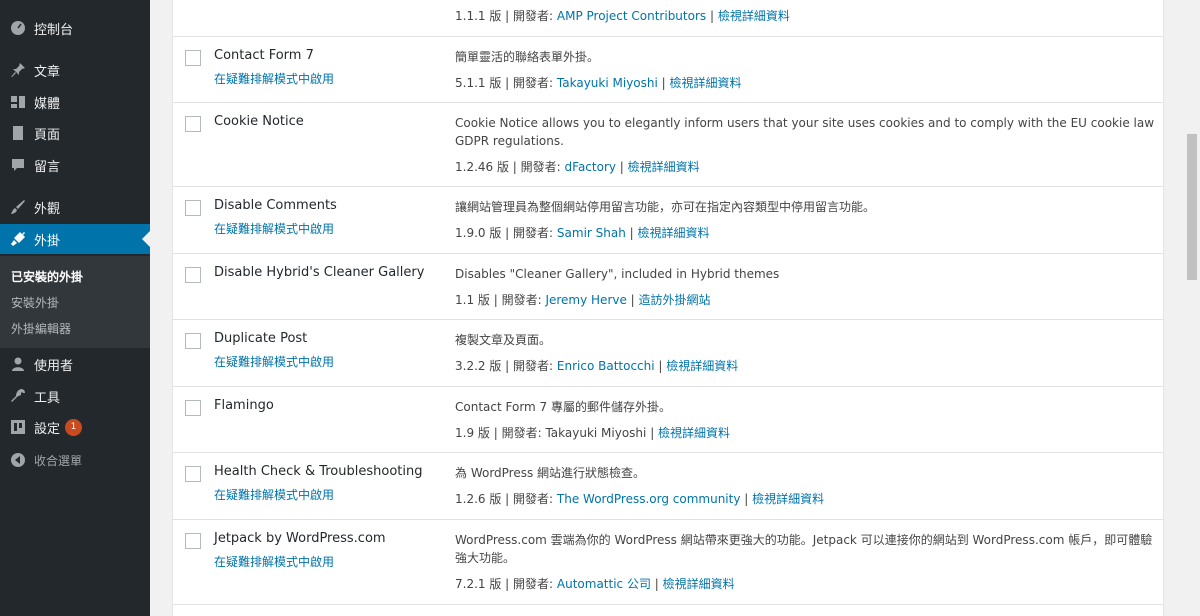 The height and width of the screenshot is (616, 1200). I want to click on menu-tools: 工具, so click(75, 396).